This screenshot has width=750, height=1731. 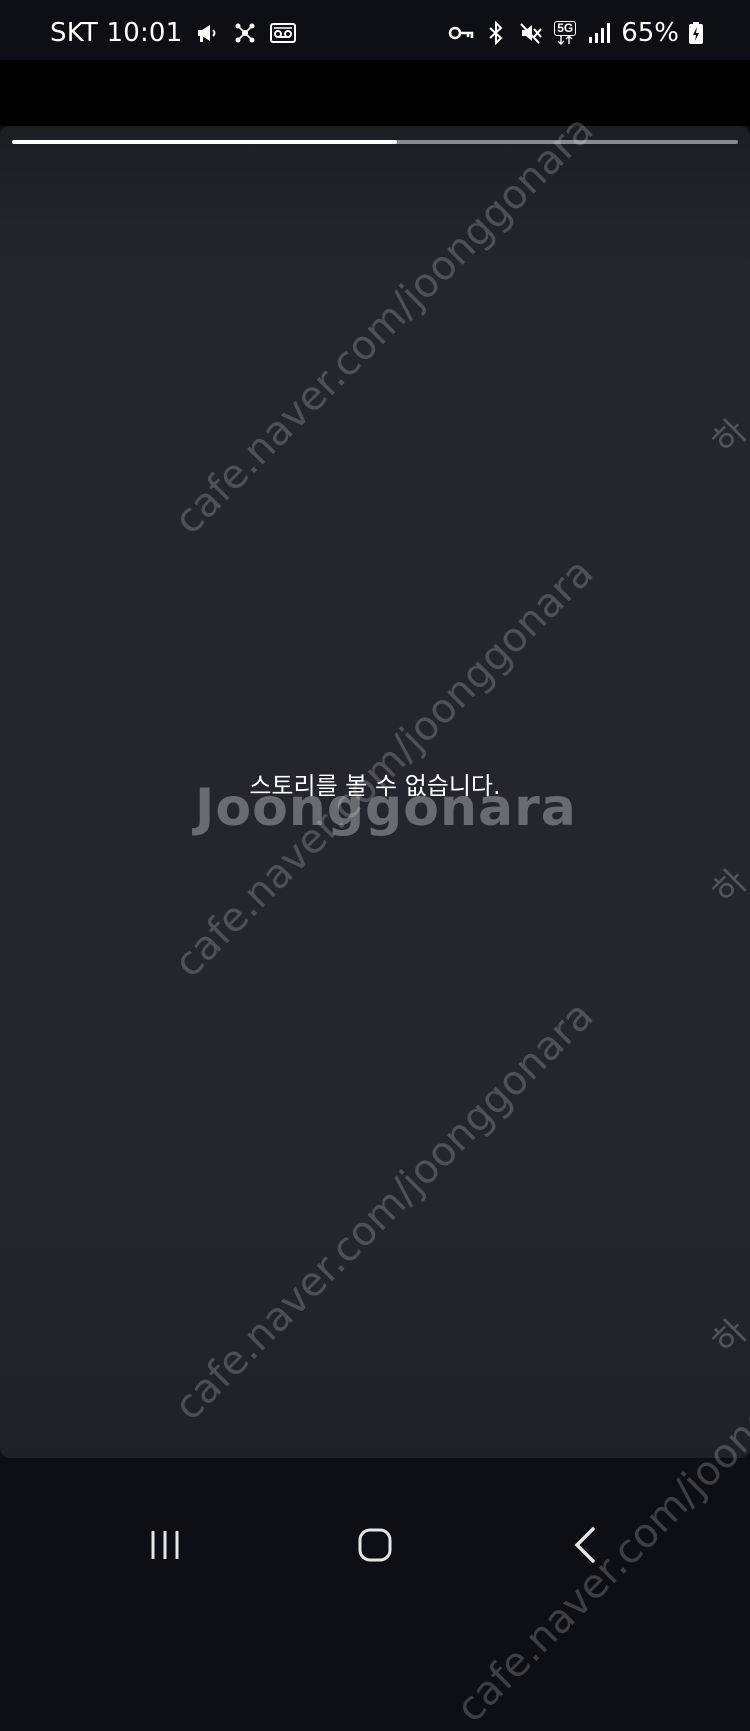 I want to click on carrier-time: SKT 10:01, so click(x=116, y=33).